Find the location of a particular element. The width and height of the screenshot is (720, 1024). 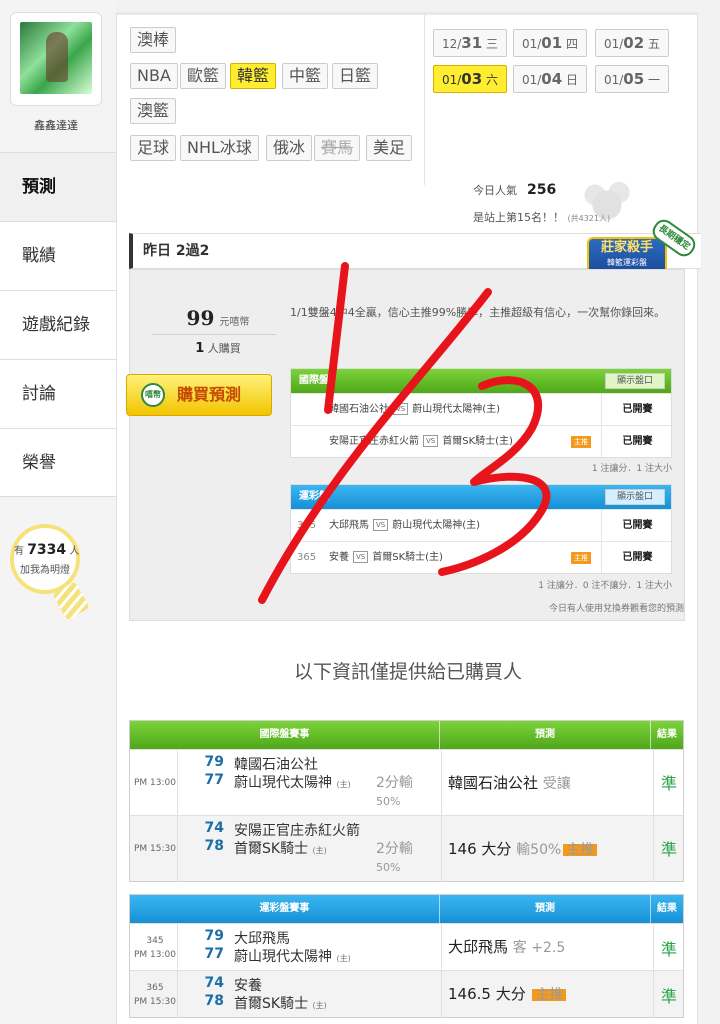

match-time: PM 15:30 is located at coordinates (155, 849).